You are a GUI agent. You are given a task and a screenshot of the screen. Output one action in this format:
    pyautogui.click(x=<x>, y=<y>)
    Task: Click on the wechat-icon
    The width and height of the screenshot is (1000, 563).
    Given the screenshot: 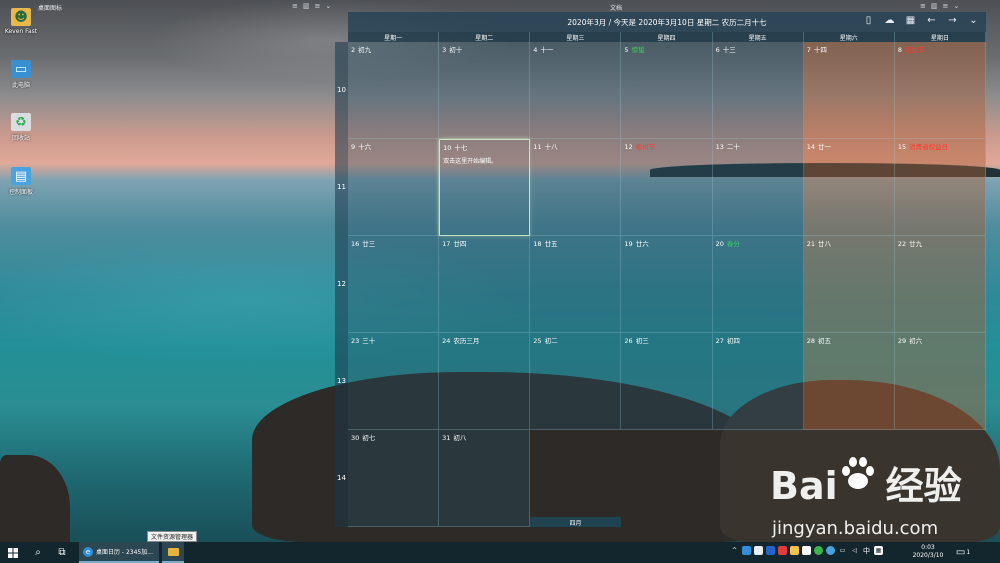 What is the action you would take?
    pyautogui.click(x=818, y=550)
    